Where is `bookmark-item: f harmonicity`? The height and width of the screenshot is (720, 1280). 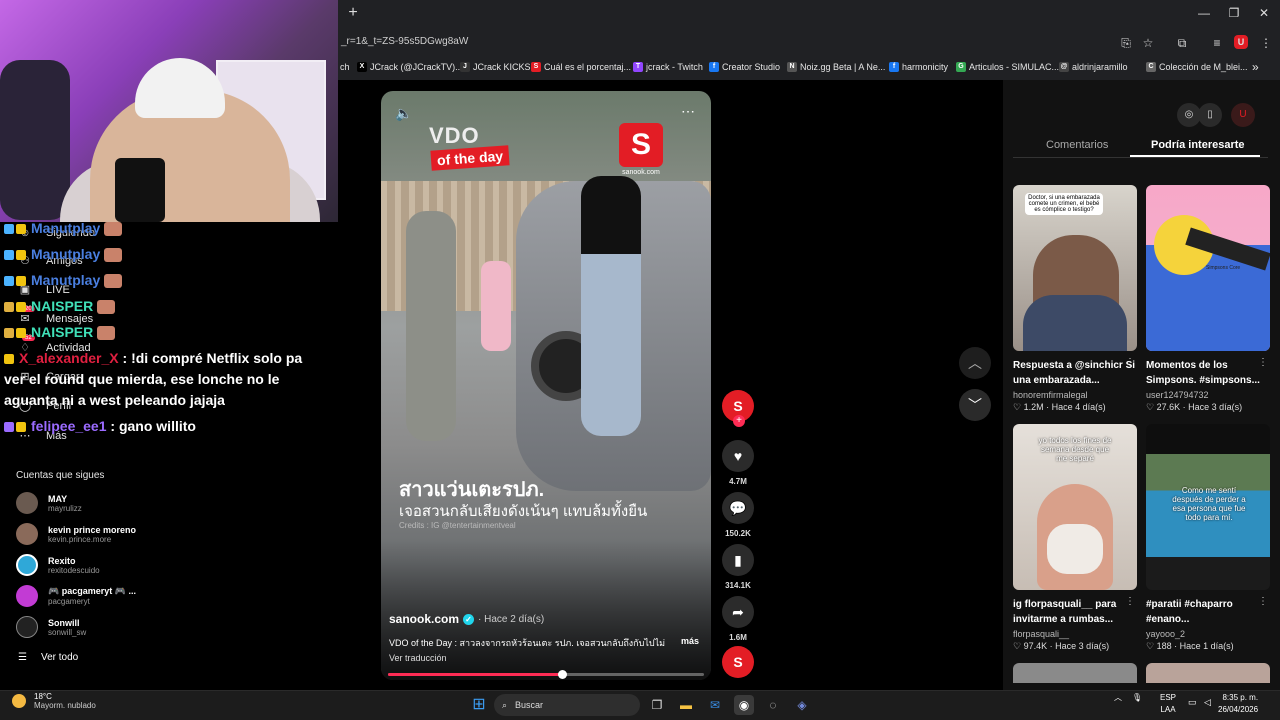
bookmark-item: f harmonicity is located at coordinates (918, 67).